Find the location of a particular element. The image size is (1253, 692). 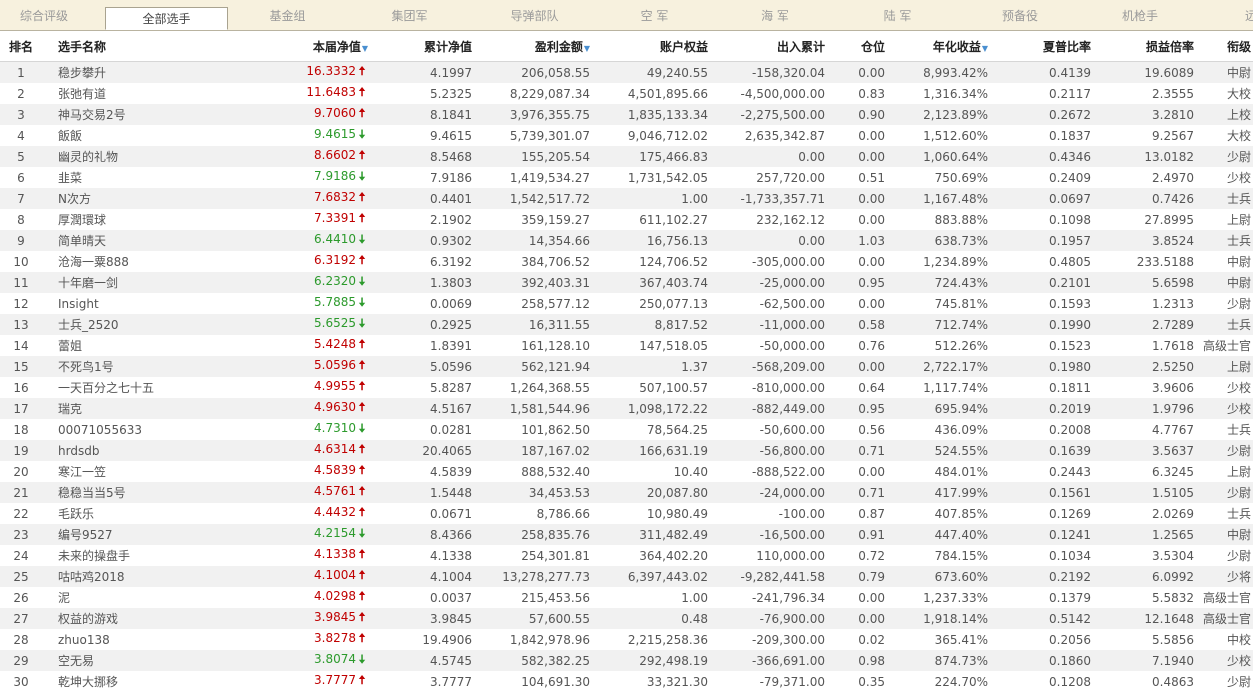

cell-current-nav: 11.6483 🠅 is located at coordinates (300, 93).